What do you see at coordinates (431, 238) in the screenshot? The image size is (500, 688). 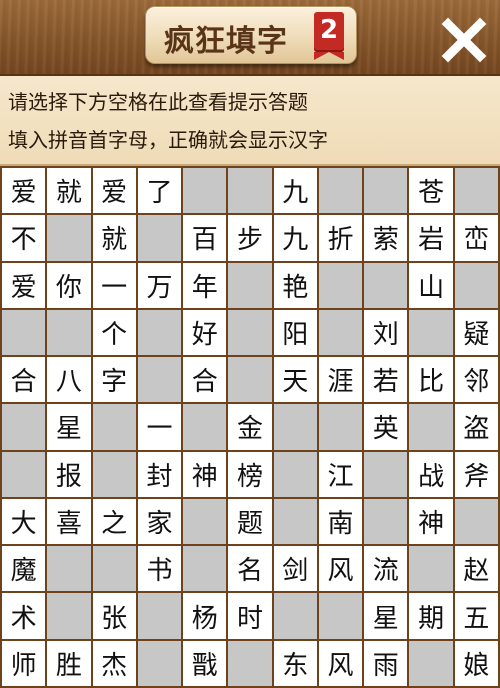 I see `grid-cell-filled: 岩` at bounding box center [431, 238].